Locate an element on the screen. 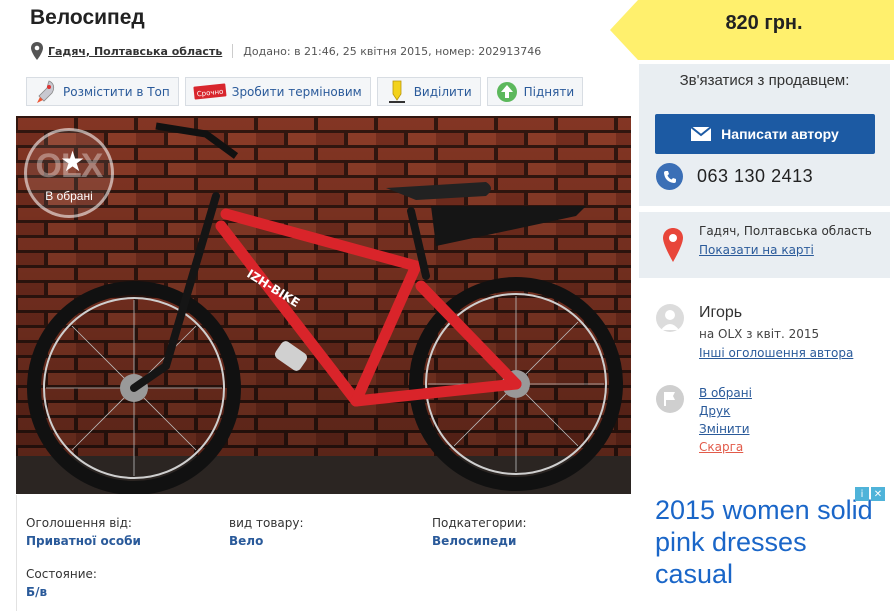 Image resolution: width=894 pixels, height=611 pixels. envelope-icon is located at coordinates (701, 134).